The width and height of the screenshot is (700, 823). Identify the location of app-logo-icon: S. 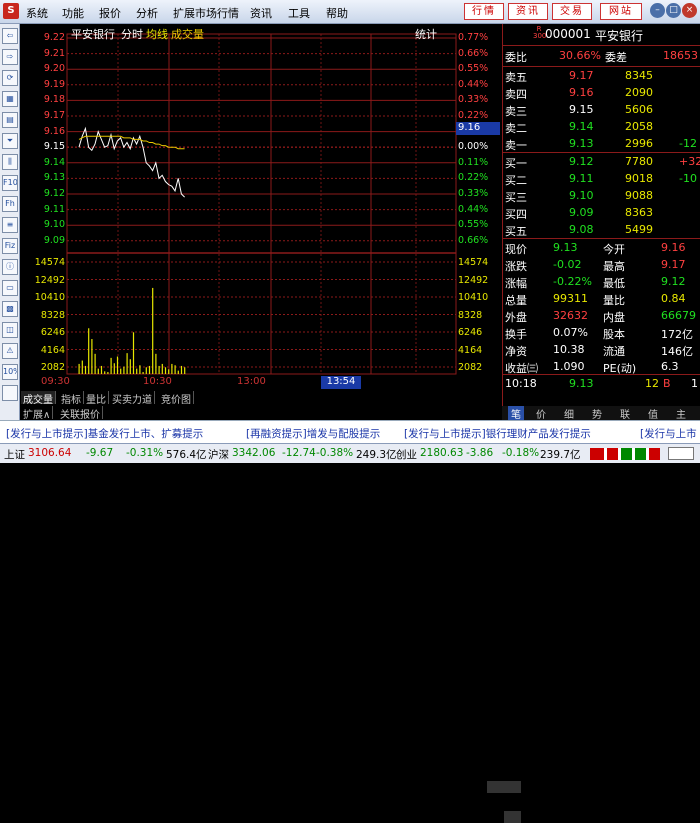
(11, 11).